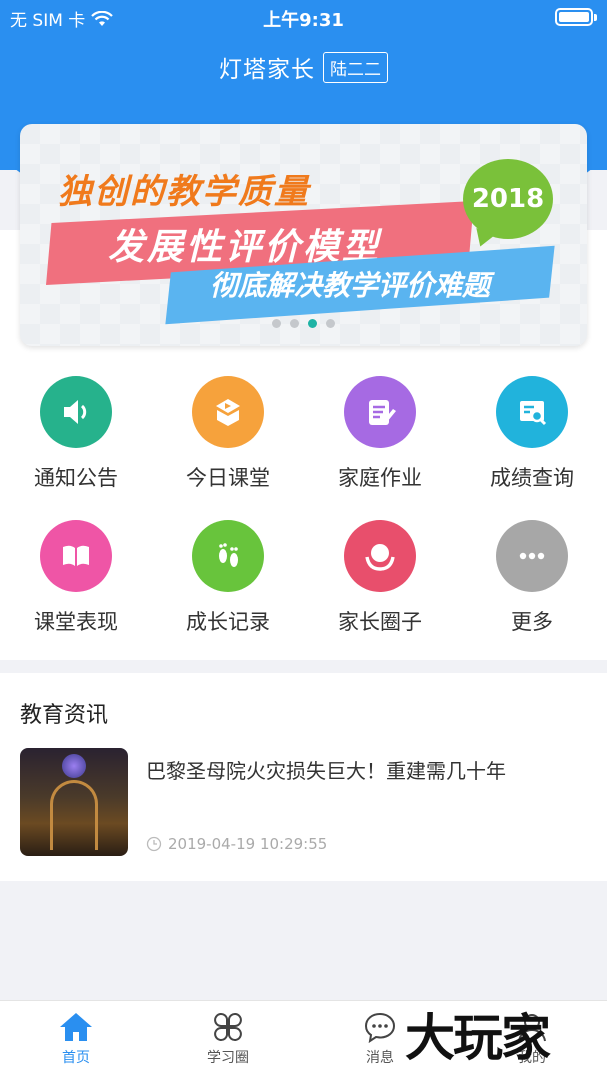 The height and width of the screenshot is (1080, 607). What do you see at coordinates (532, 478) in the screenshot?
I see `grid-label: 成绩查询` at bounding box center [532, 478].